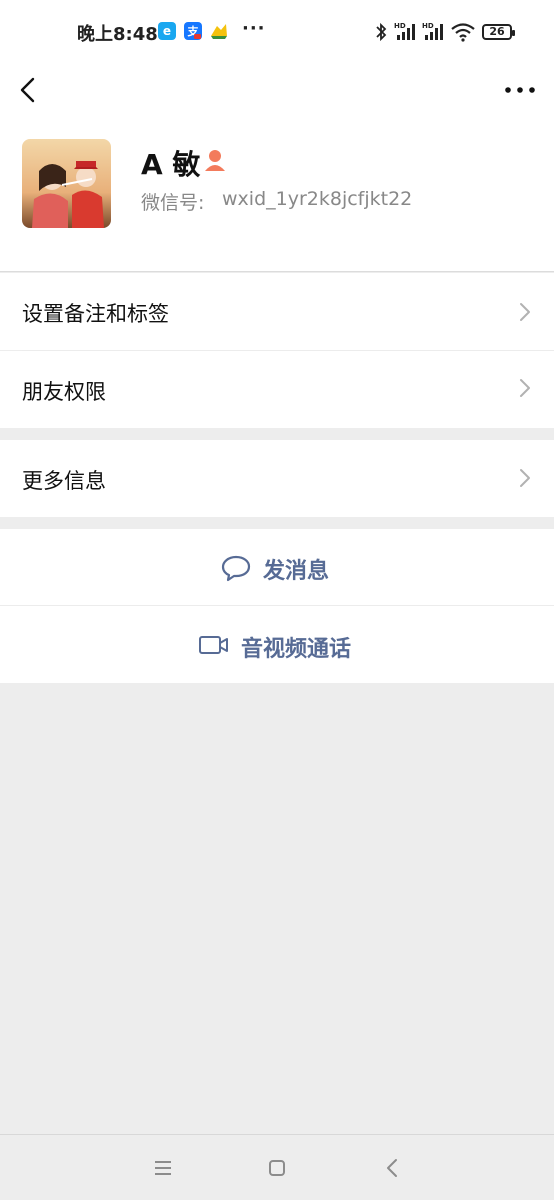  I want to click on wxid-label: 微信号:, so click(173, 203).